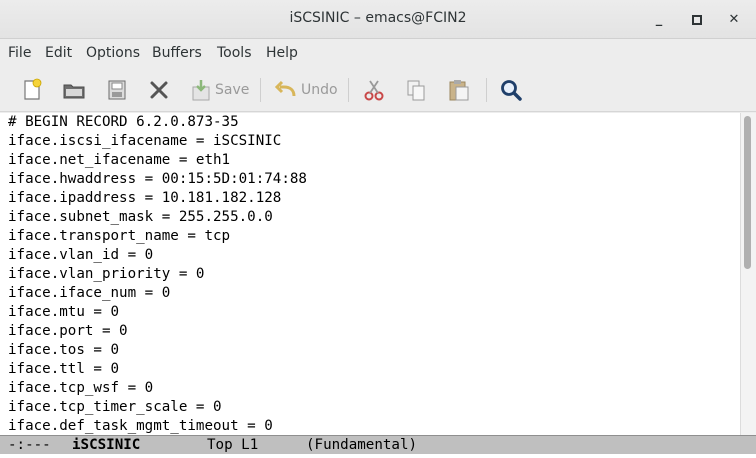 The height and width of the screenshot is (458, 756). I want to click on menu-buffers: Buffers, so click(177, 53).